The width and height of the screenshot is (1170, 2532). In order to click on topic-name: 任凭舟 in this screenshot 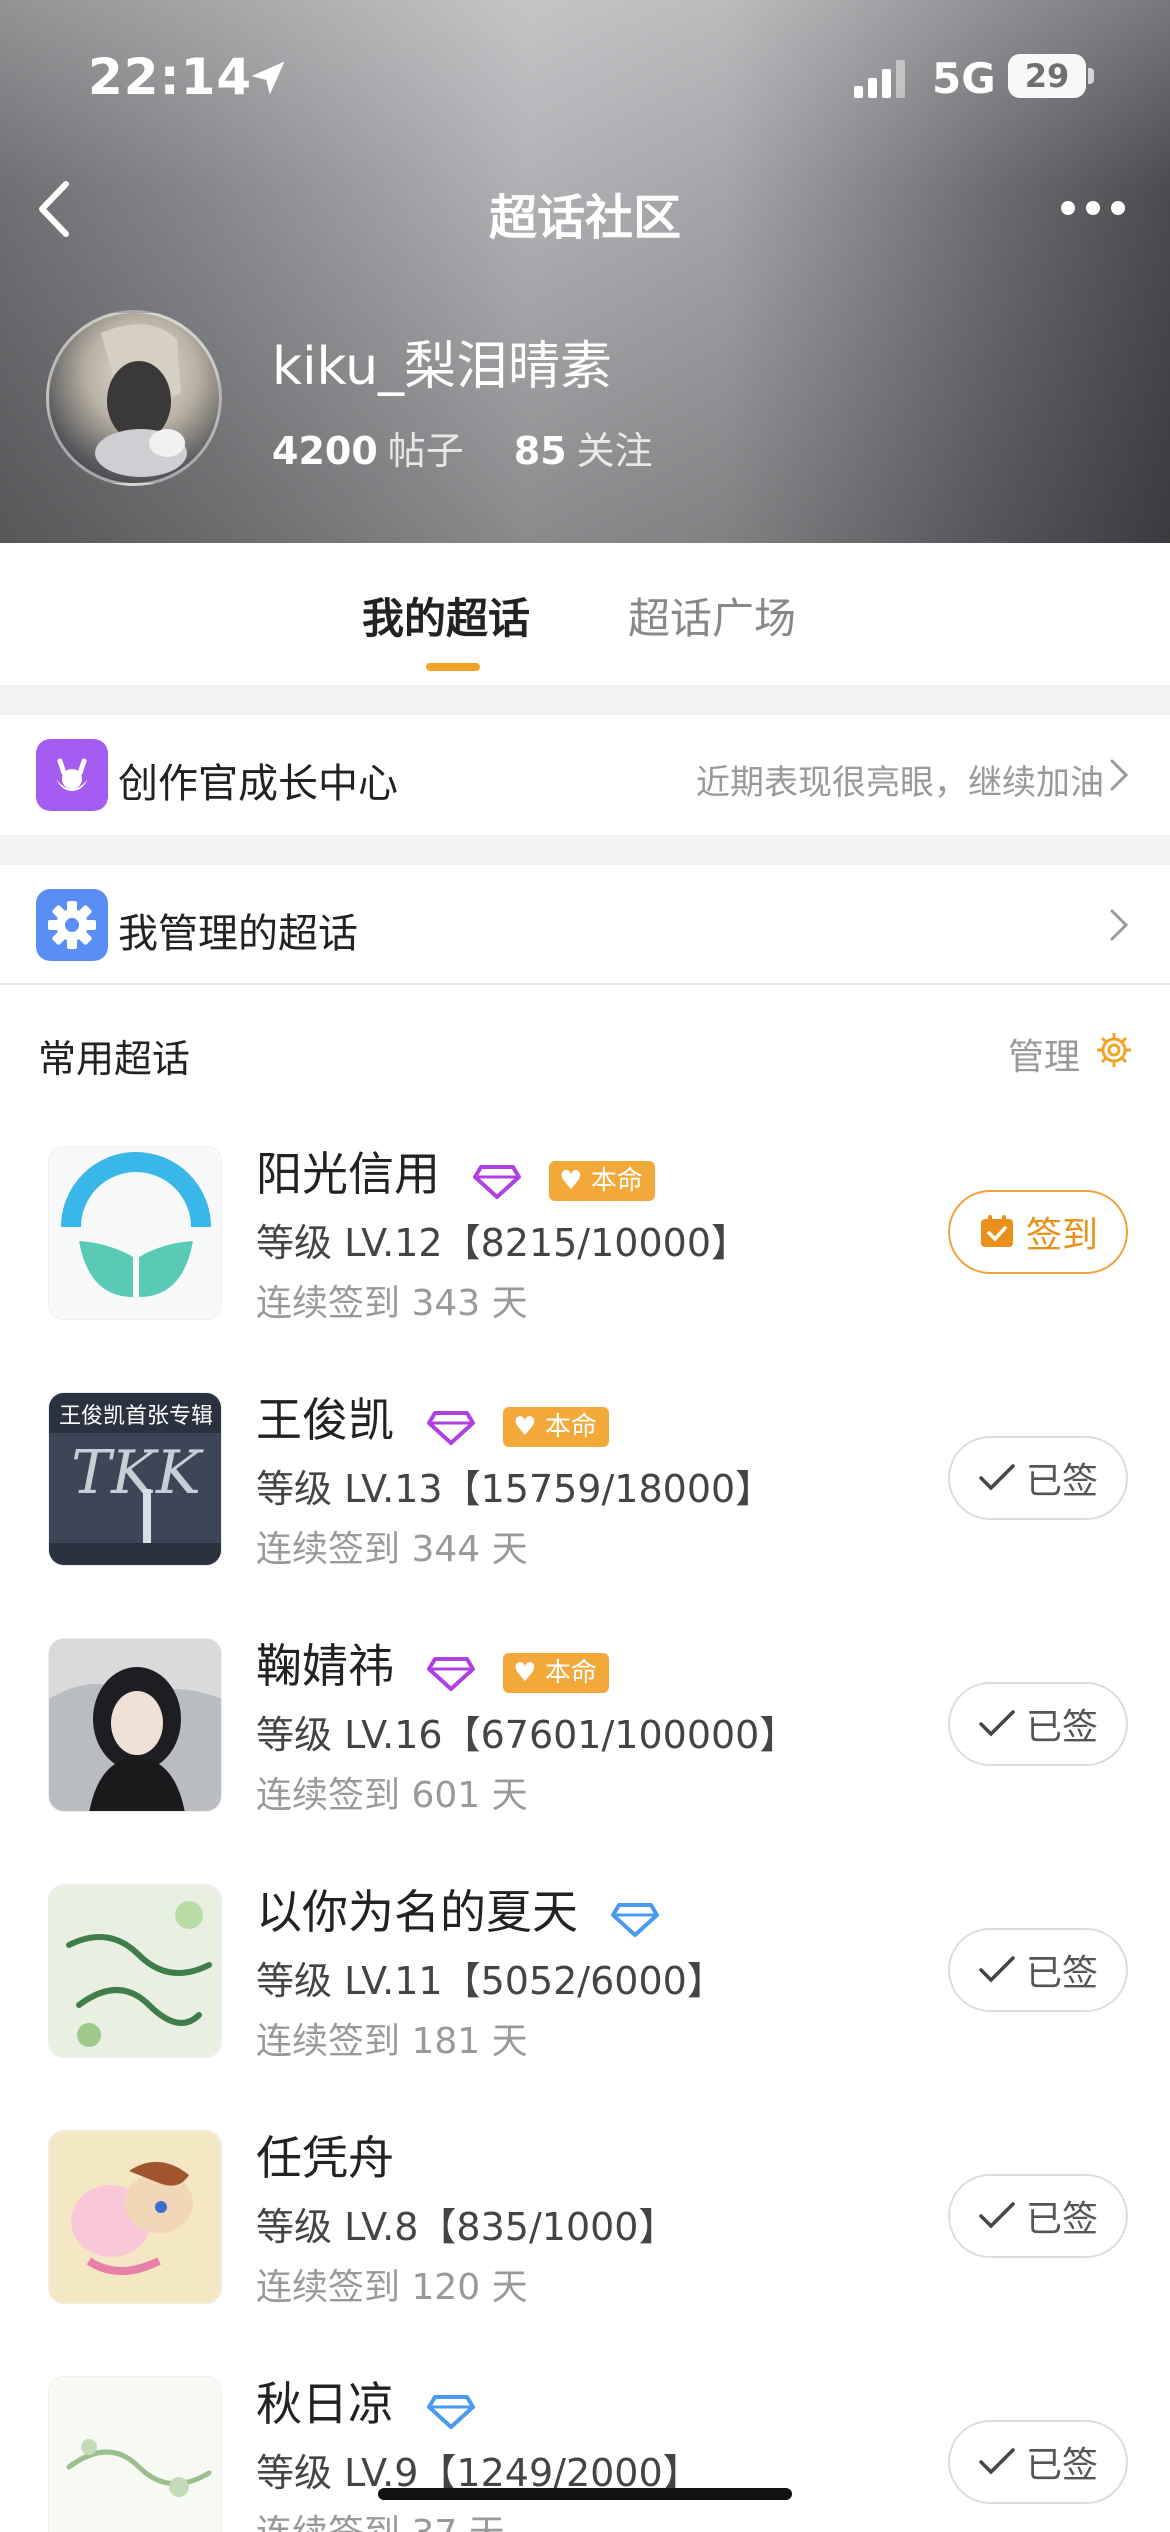, I will do `click(325, 2158)`.